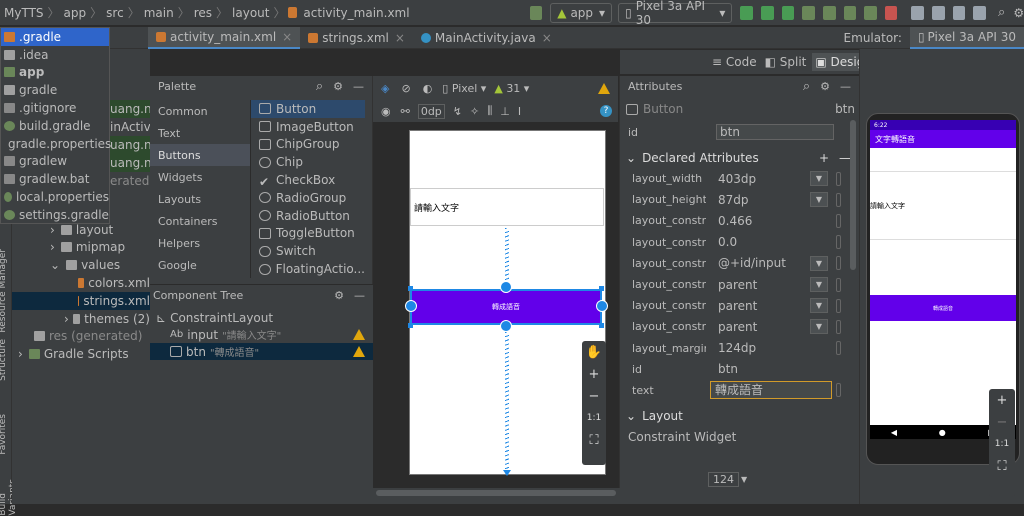 The width and height of the screenshot is (1024, 516). Describe the element at coordinates (405, 111) in the screenshot. I see `autoconnect-icon: ⚯` at that location.